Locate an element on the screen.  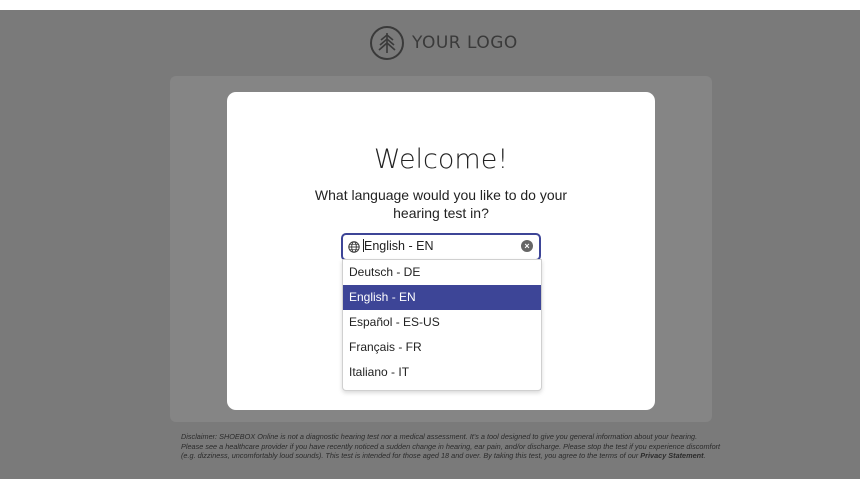
option-english: English - EN is located at coordinates (442, 297).